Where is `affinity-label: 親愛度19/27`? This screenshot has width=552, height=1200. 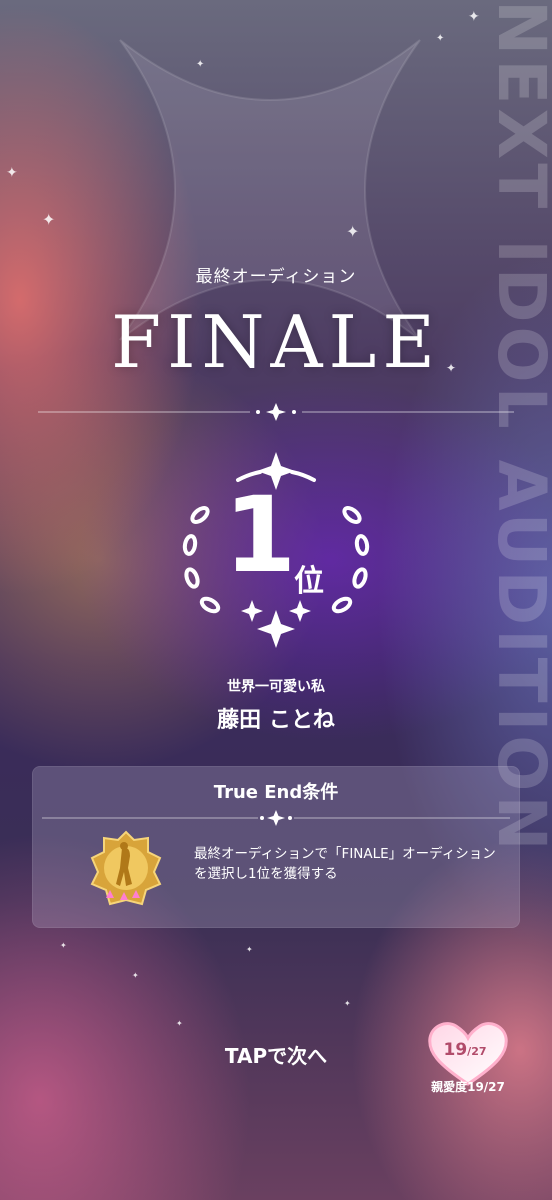
affinity-label: 親愛度19/27 is located at coordinates (468, 1087).